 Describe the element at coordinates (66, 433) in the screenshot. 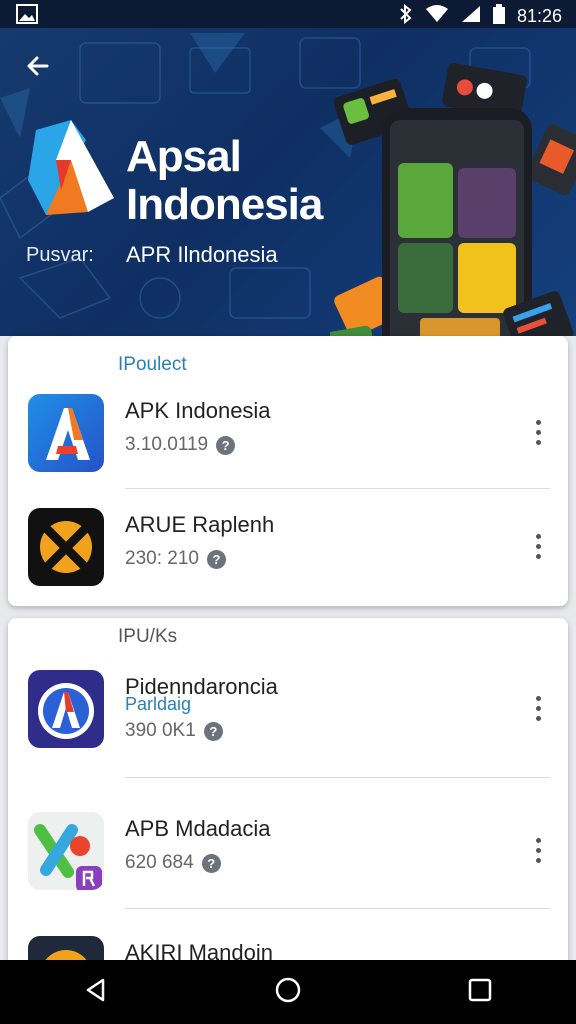

I see `apk-a-logo-icon` at that location.